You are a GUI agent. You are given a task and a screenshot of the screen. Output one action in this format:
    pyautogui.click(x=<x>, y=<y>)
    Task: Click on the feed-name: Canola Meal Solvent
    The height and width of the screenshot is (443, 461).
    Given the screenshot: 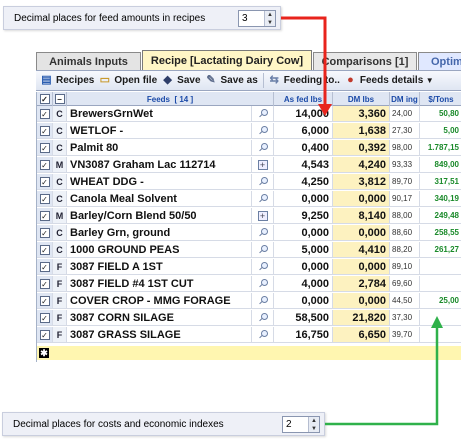 What is the action you would take?
    pyautogui.click(x=159, y=198)
    